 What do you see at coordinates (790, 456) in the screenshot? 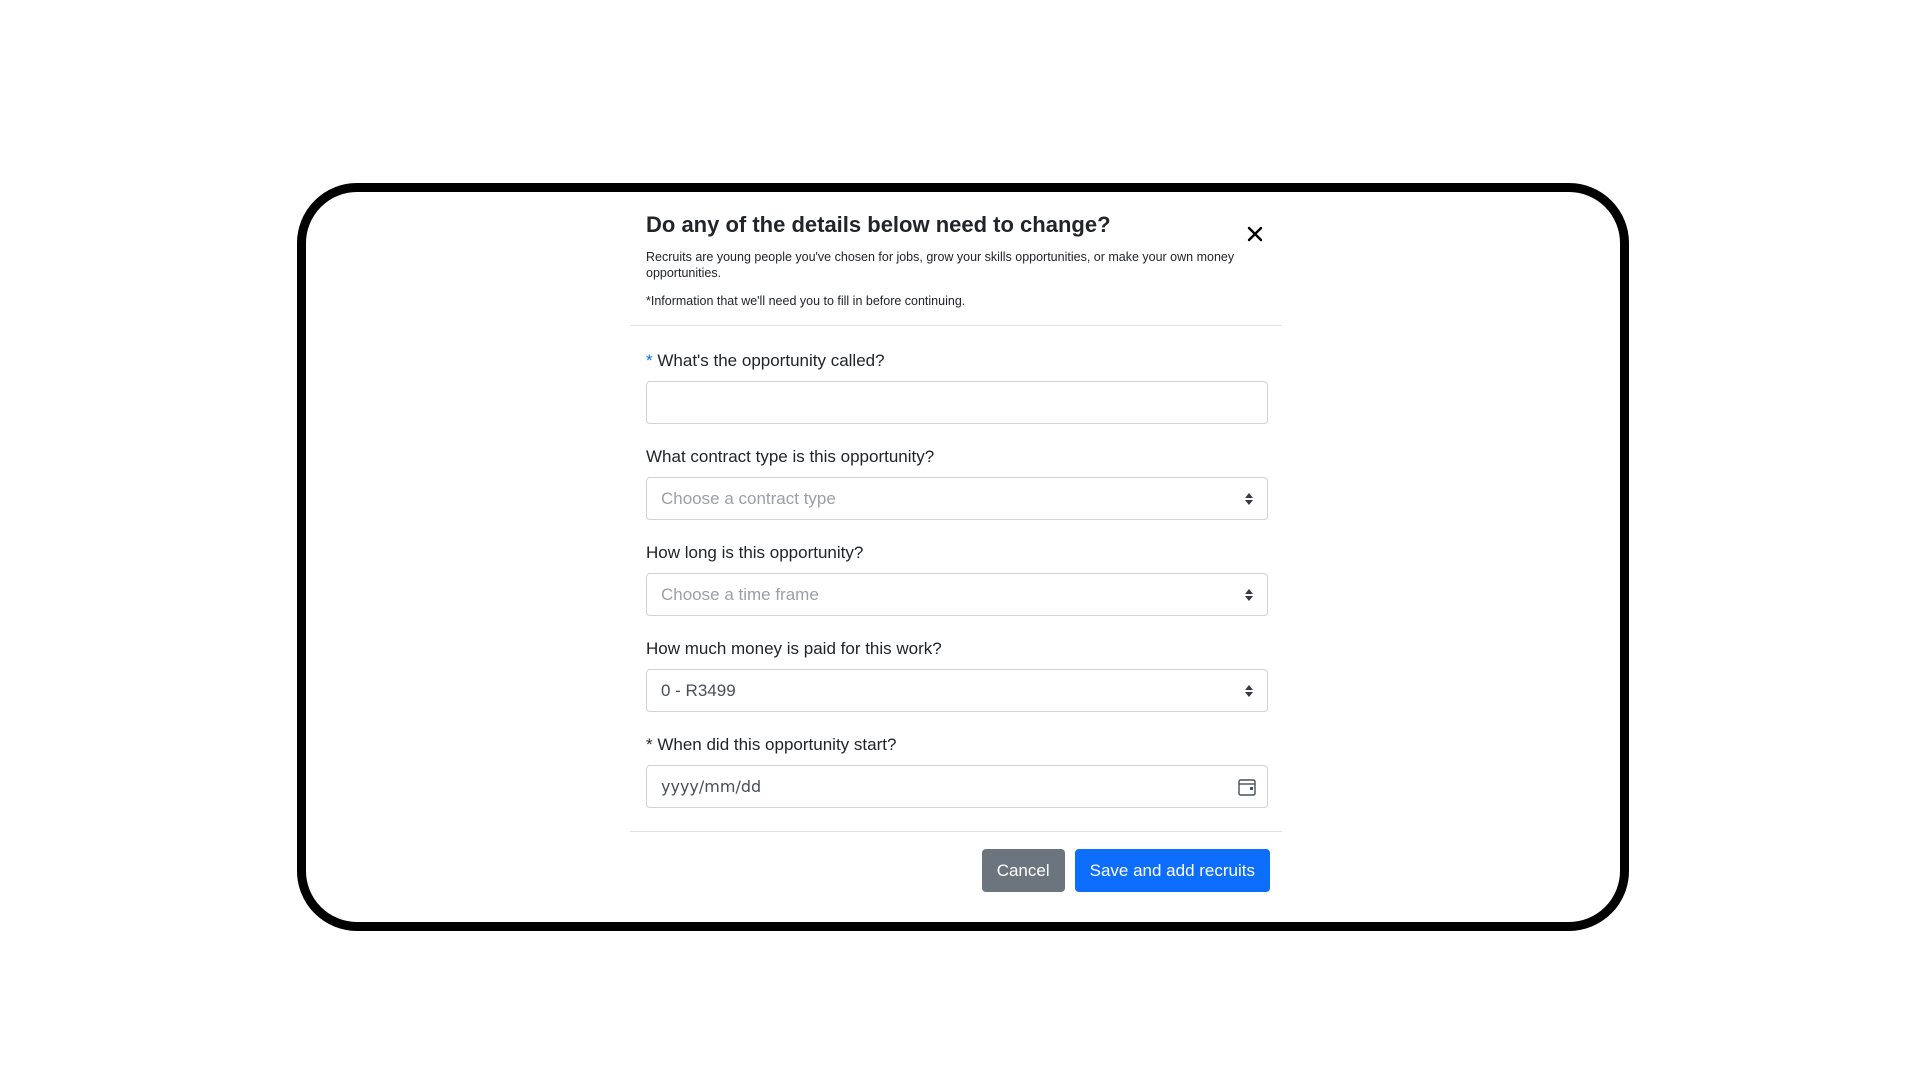
I see `contract-type-label: What contract type is this opportunity?` at bounding box center [790, 456].